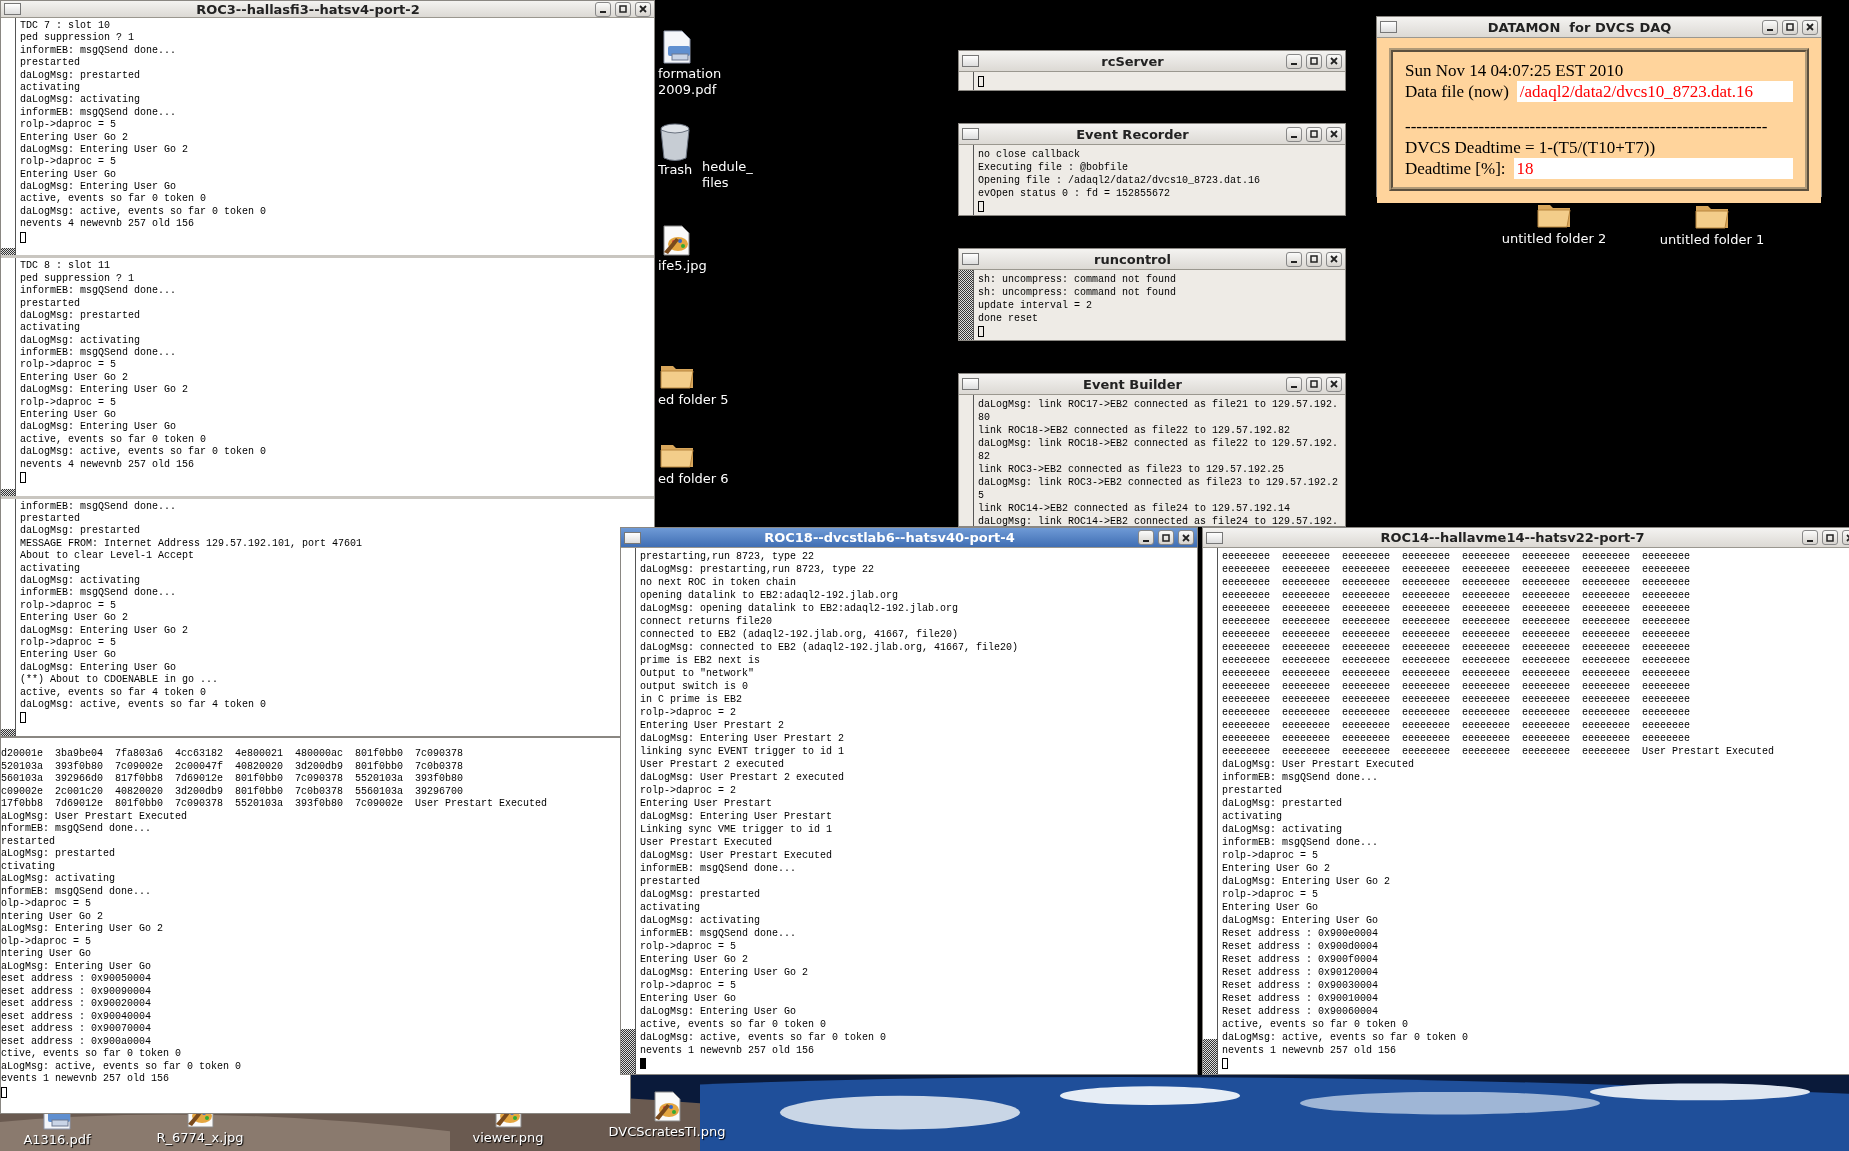  Describe the element at coordinates (1300, 959) in the screenshot. I see `log-line: Reset address : 0x900f0004` at that location.